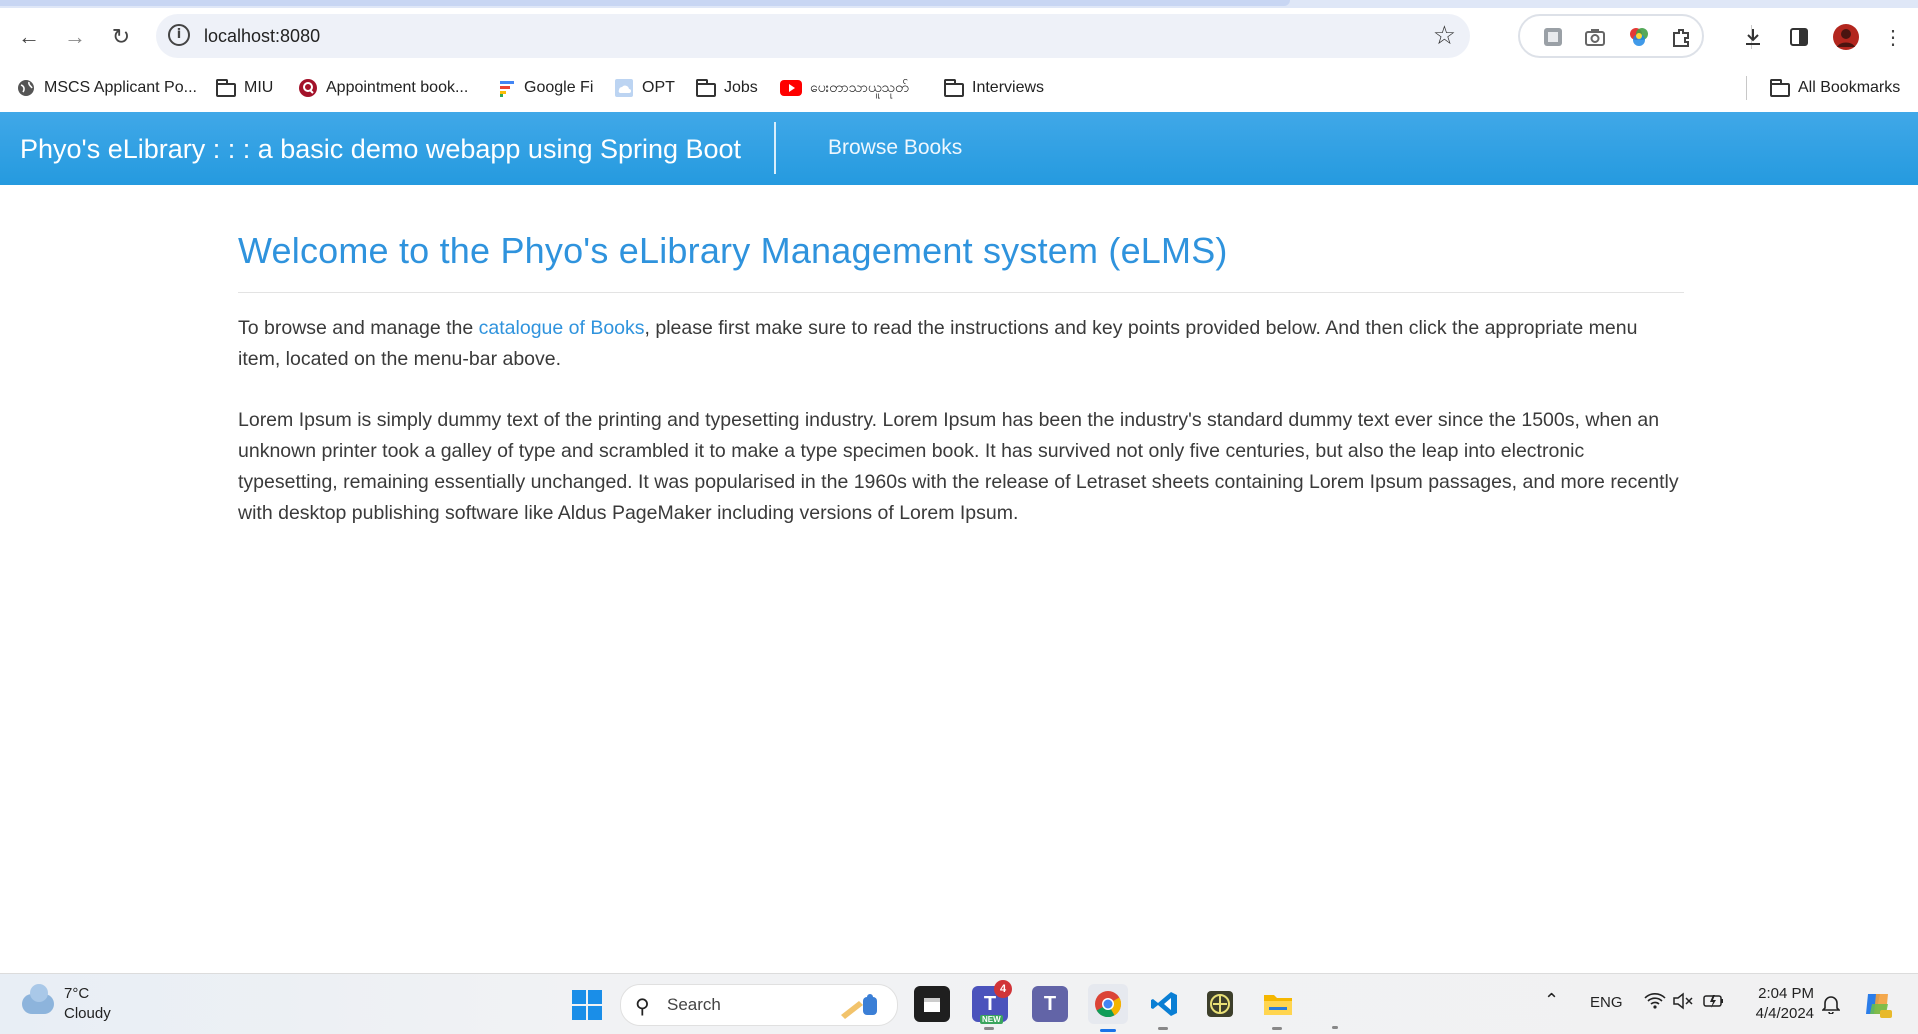  I want to click on active-indicator, so click(1108, 1030).